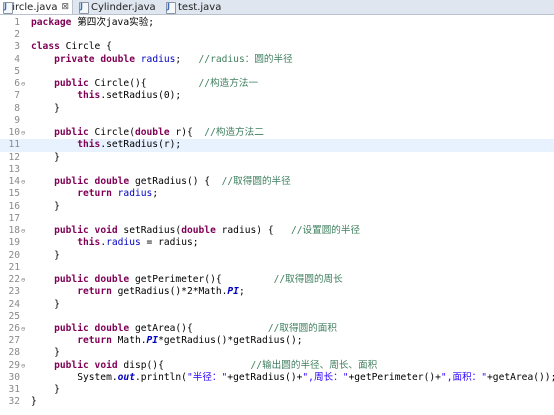 The image size is (554, 415). Describe the element at coordinates (277, 402) in the screenshot. I see `code-line: 32}` at that location.